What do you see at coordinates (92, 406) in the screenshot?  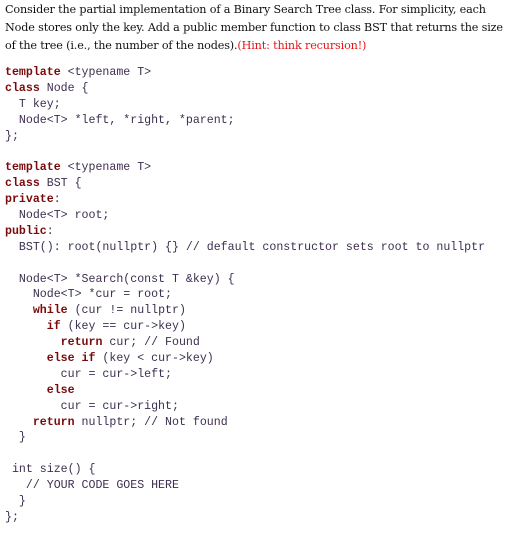 I see `code-text: cur = cur->right;` at bounding box center [92, 406].